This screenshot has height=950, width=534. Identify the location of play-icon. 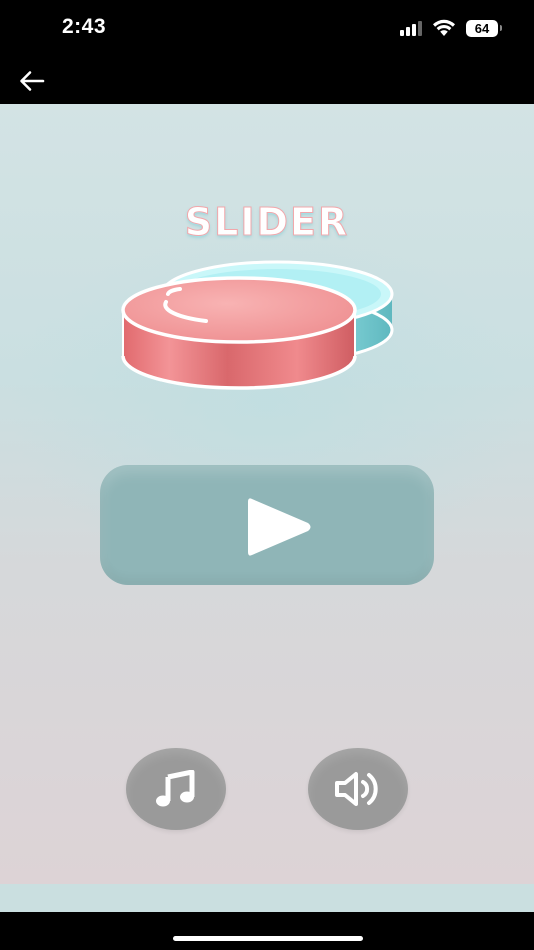
(279, 527).